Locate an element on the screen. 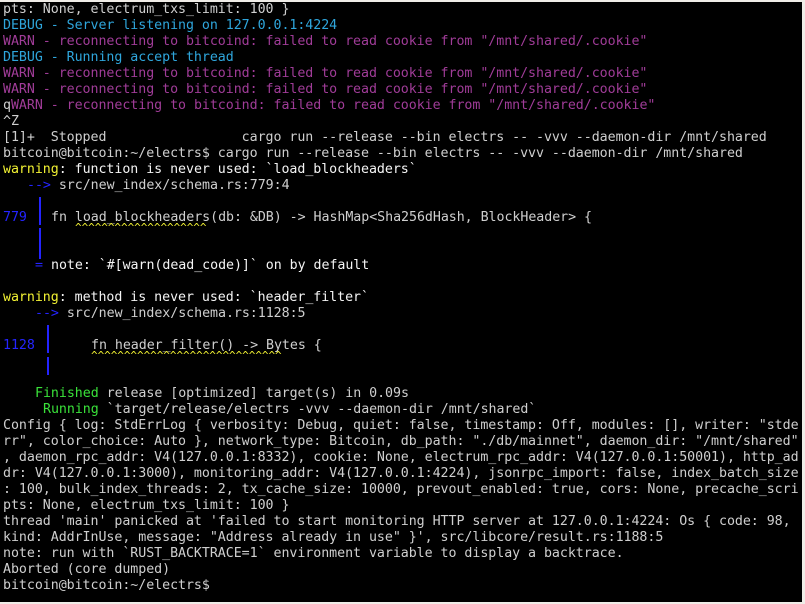 The image size is (805, 604). note-text: note: `#[warn(dead_code)]` on by default is located at coordinates (210, 265).